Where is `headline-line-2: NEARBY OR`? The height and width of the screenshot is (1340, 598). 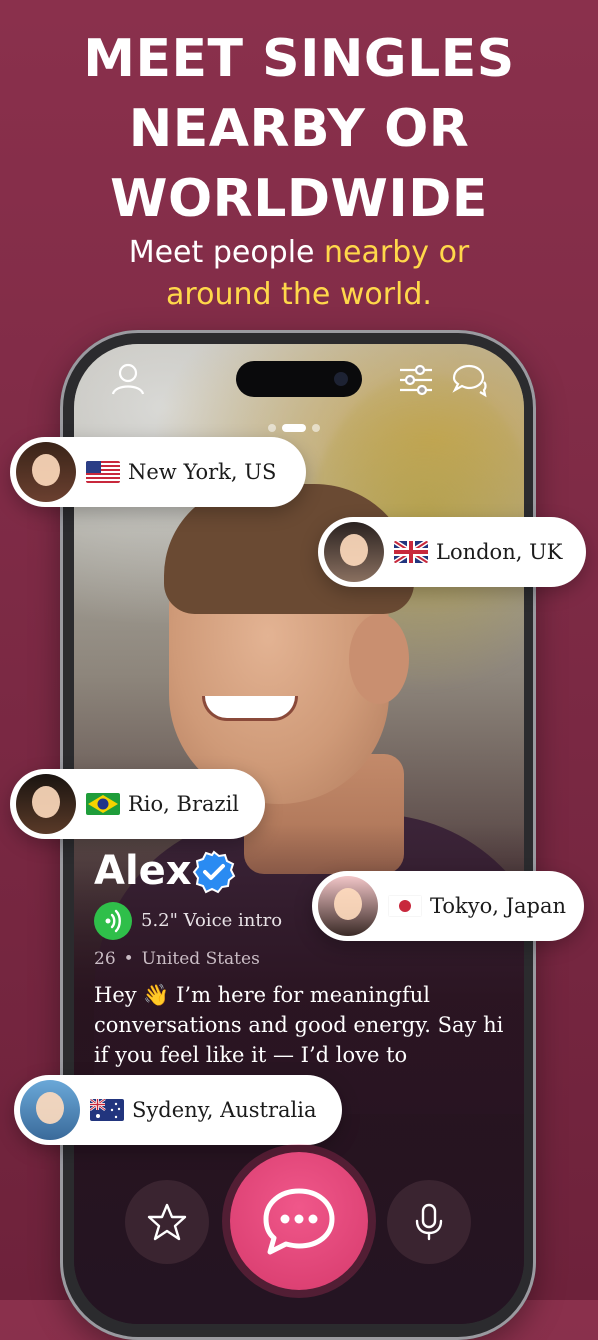 headline-line-2: NEARBY OR is located at coordinates (299, 129).